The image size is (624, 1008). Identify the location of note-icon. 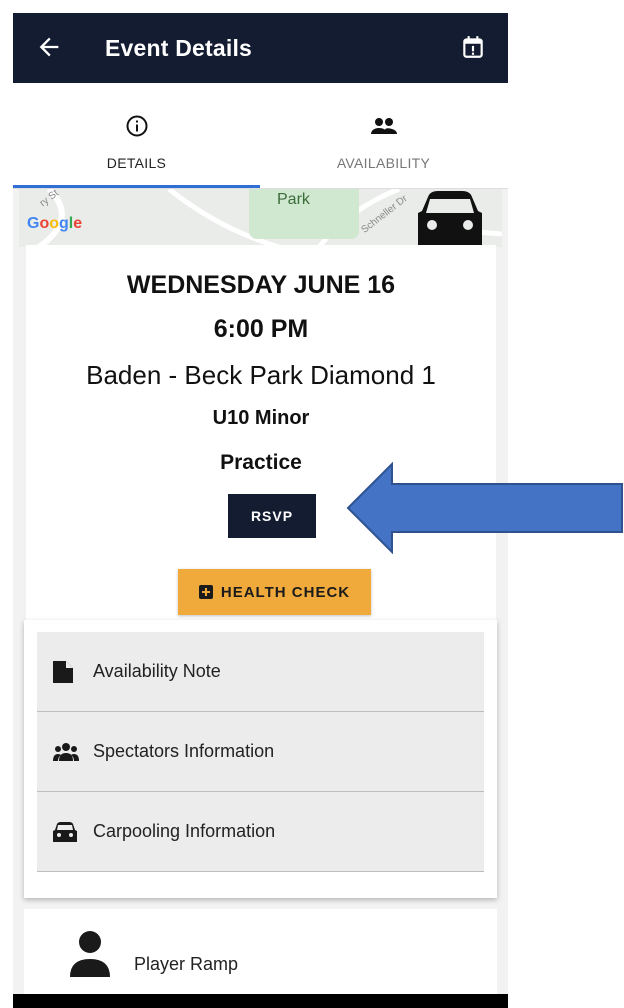
(63, 671).